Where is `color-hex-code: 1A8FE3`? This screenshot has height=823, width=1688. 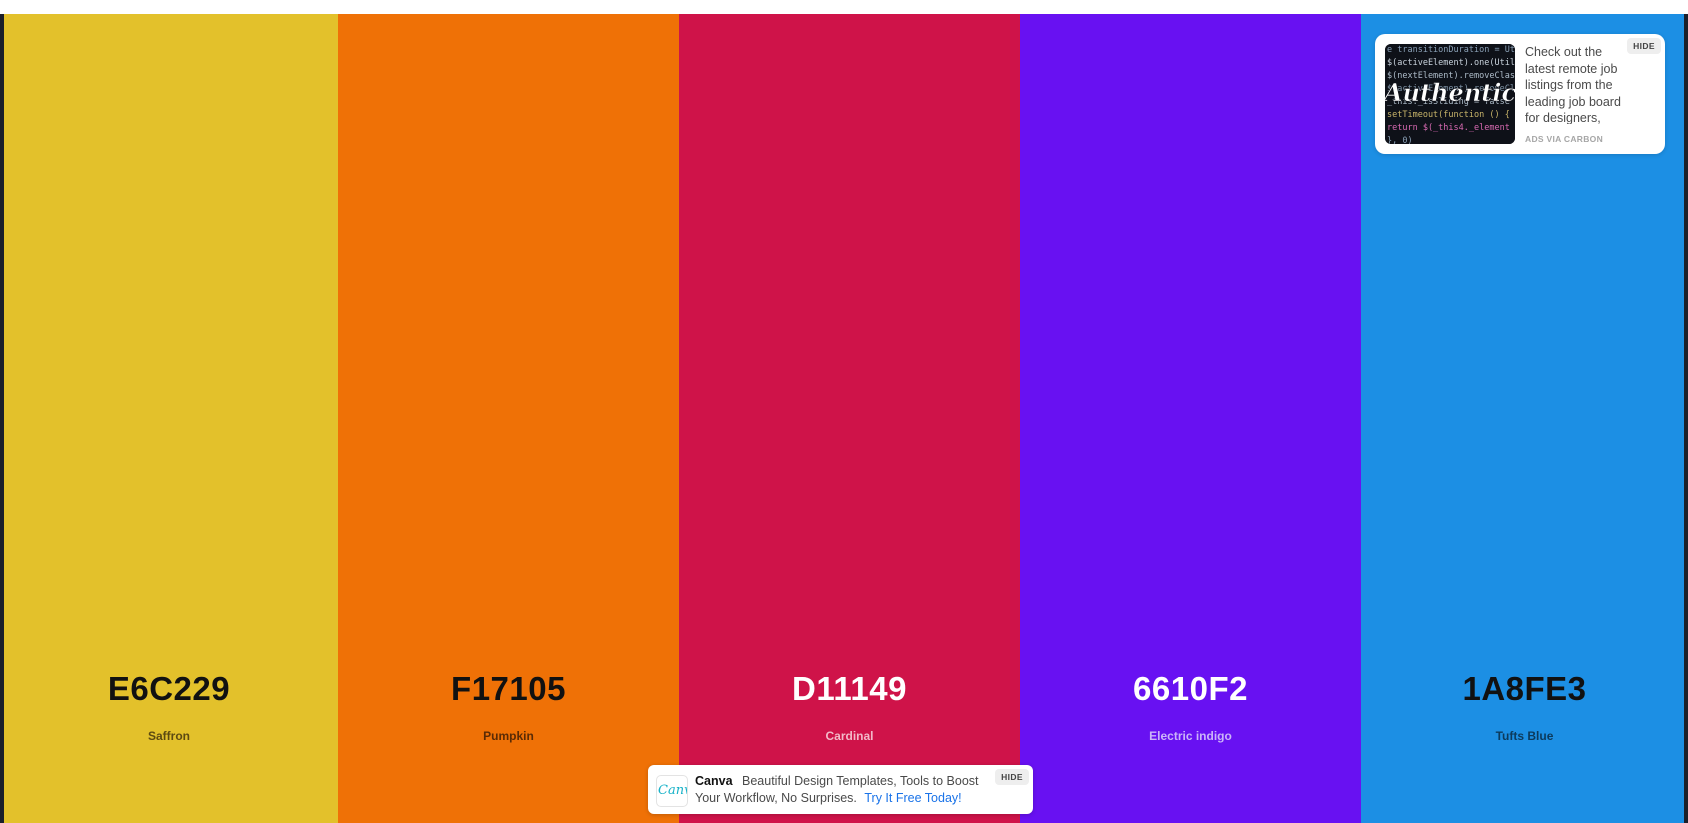 color-hex-code: 1A8FE3 is located at coordinates (1524, 689).